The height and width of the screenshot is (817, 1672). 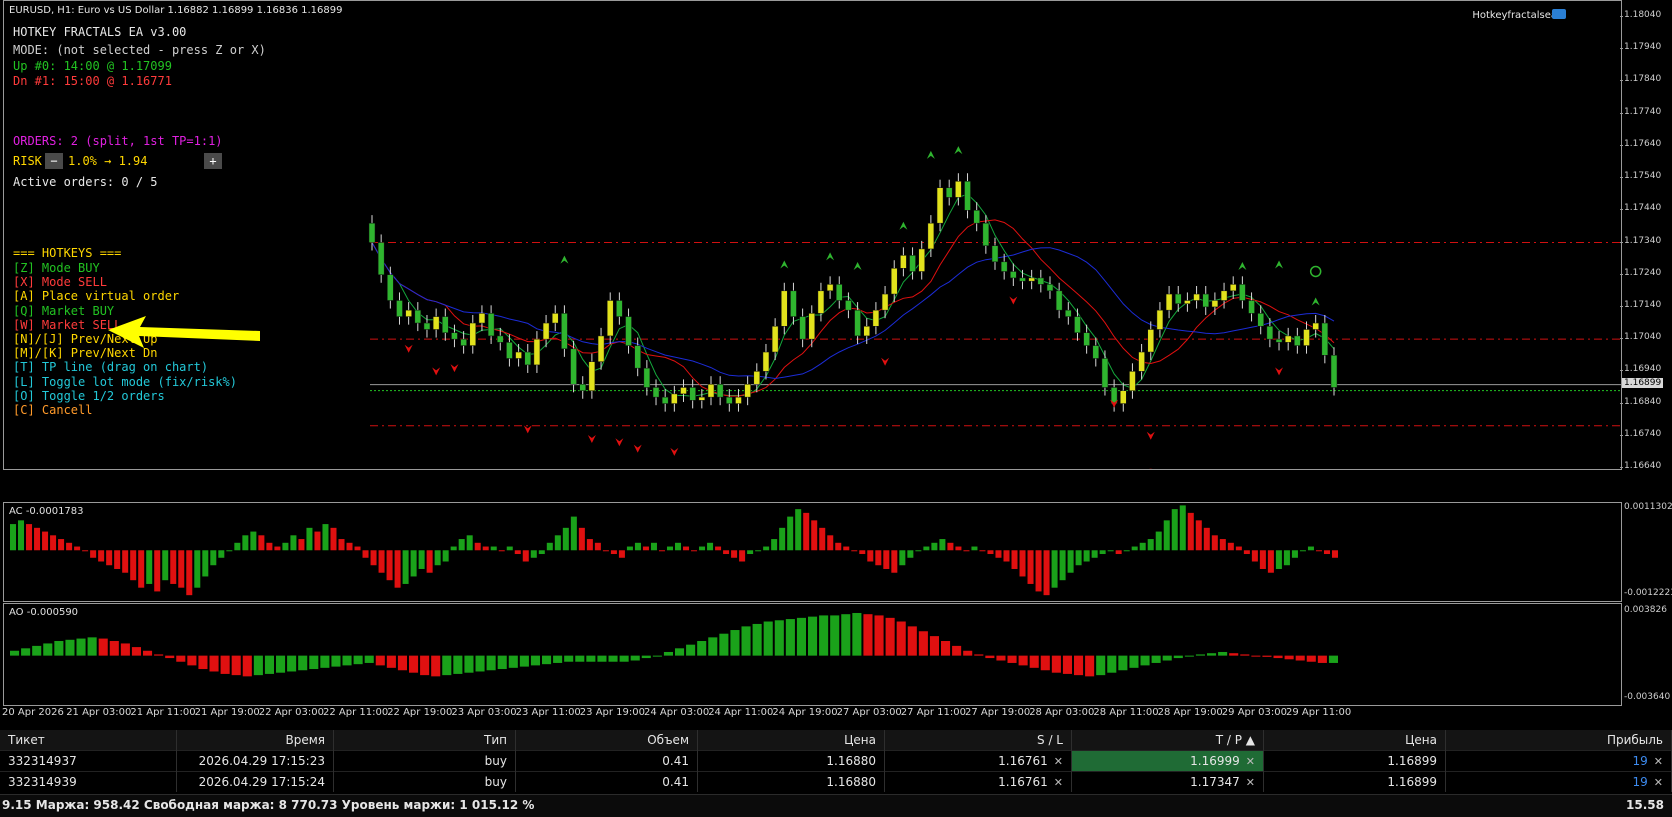 I want to click on ac-label: AC -0.0001783, so click(x=46, y=511).